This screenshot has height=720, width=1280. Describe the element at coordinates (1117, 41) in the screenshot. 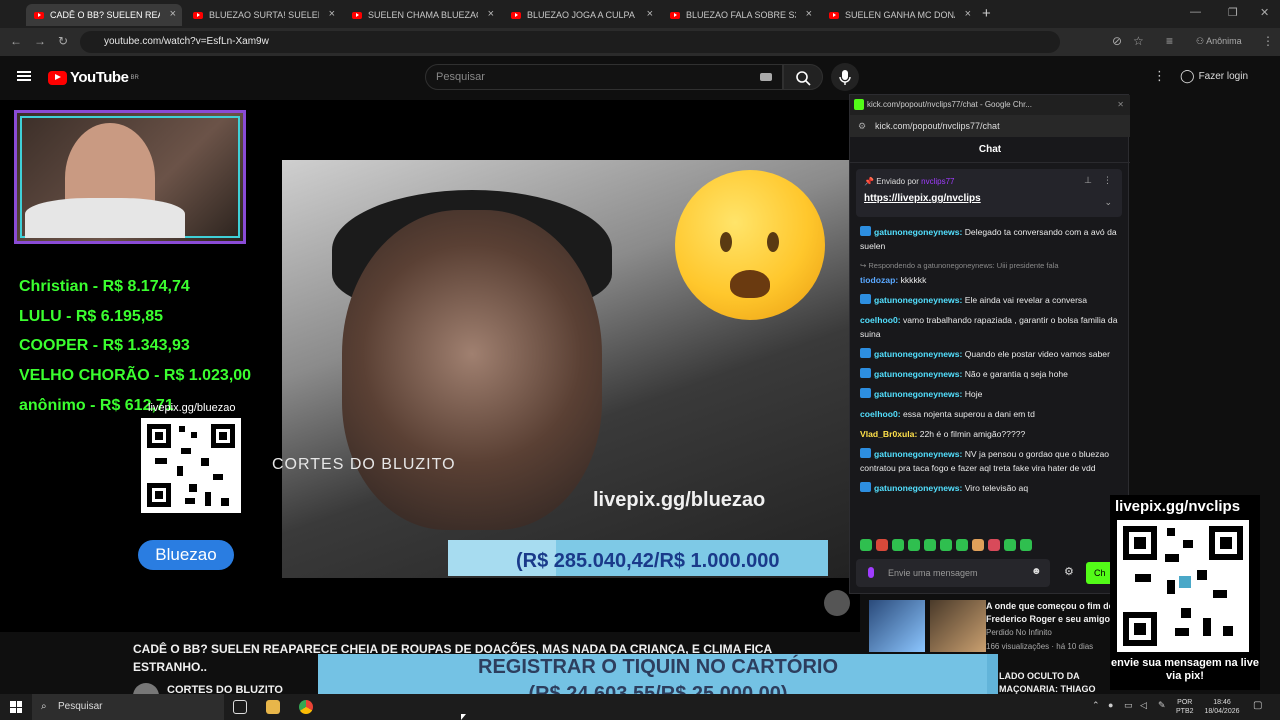

I see `hide-icon: ⊘` at that location.